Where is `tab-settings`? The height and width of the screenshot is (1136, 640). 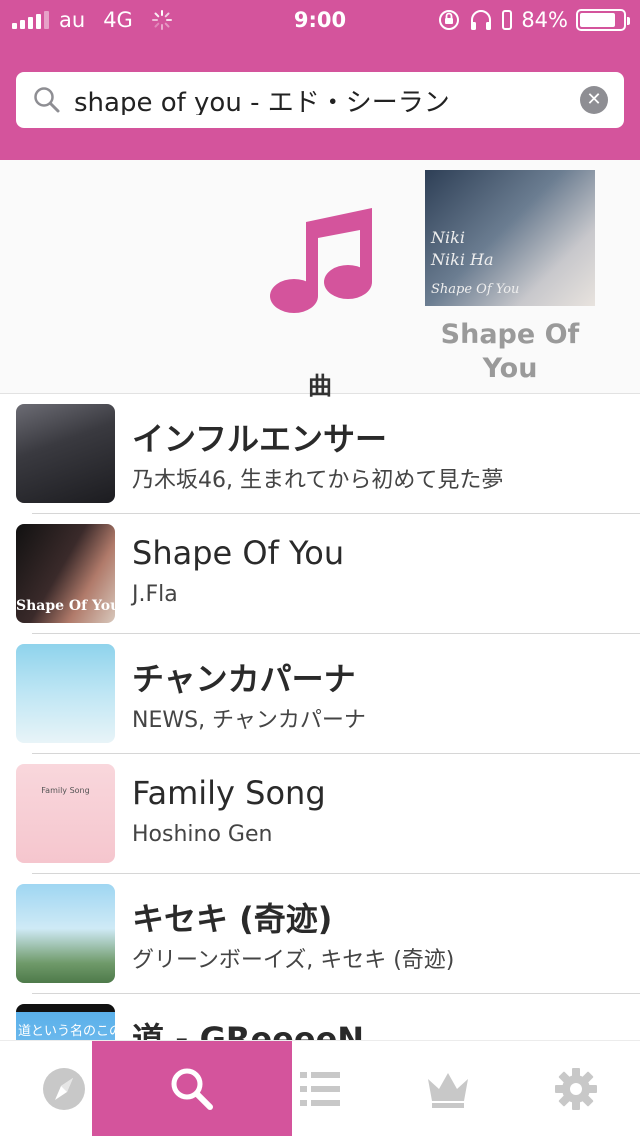
tab-settings is located at coordinates (576, 1088).